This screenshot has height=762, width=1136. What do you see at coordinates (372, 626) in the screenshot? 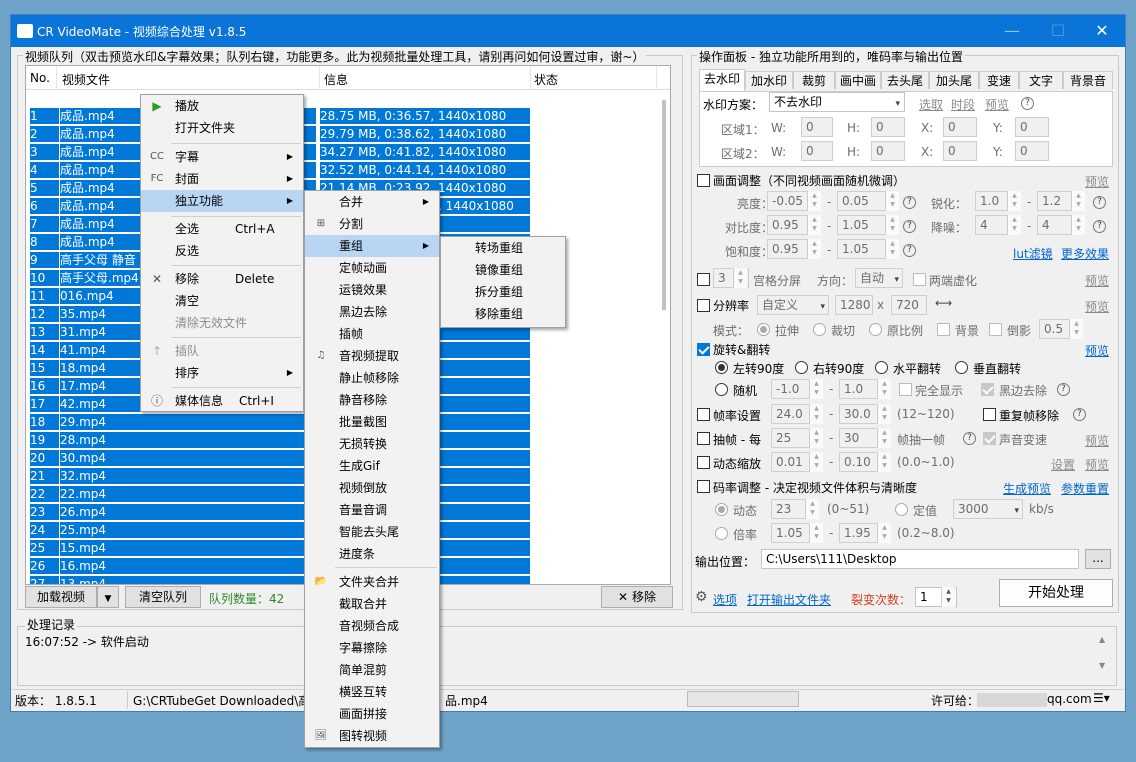
I see `submenu-item-19: 音视频合成` at bounding box center [372, 626].